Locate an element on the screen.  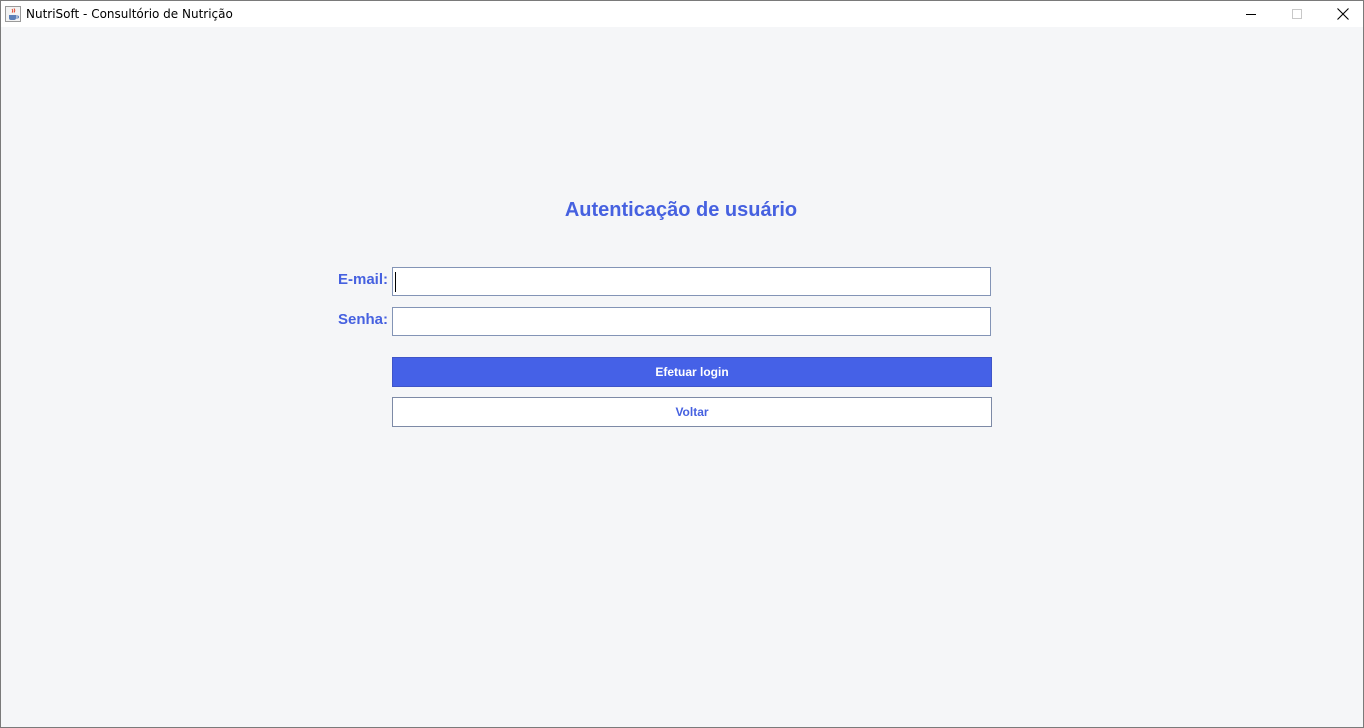
maximize-icon is located at coordinates (1297, 14).